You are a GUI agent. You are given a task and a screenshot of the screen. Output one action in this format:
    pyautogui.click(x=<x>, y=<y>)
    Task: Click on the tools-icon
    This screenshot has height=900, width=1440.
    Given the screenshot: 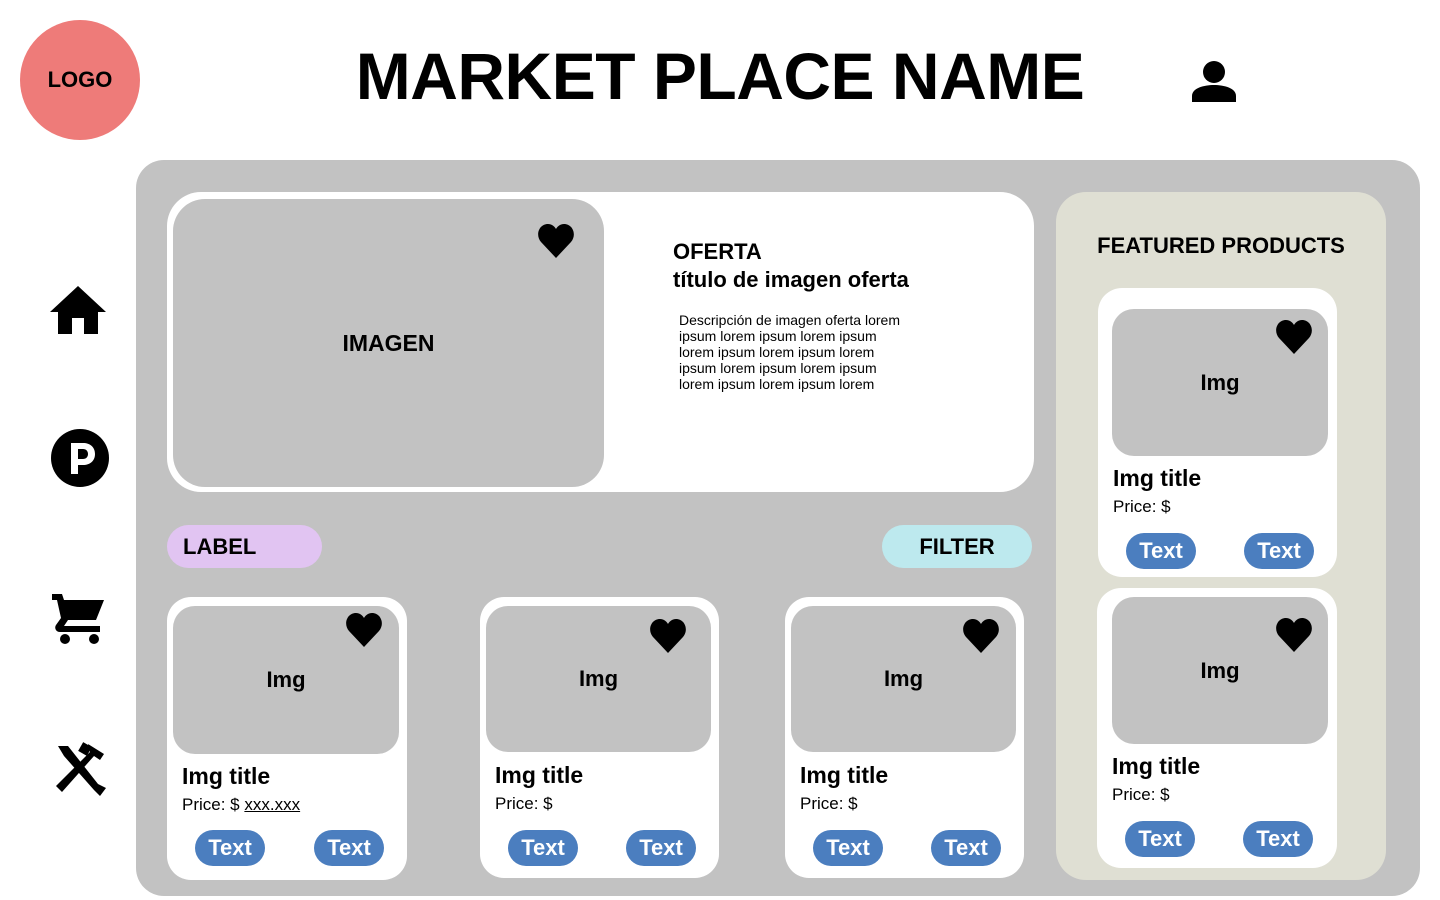 What is the action you would take?
    pyautogui.click(x=80, y=770)
    